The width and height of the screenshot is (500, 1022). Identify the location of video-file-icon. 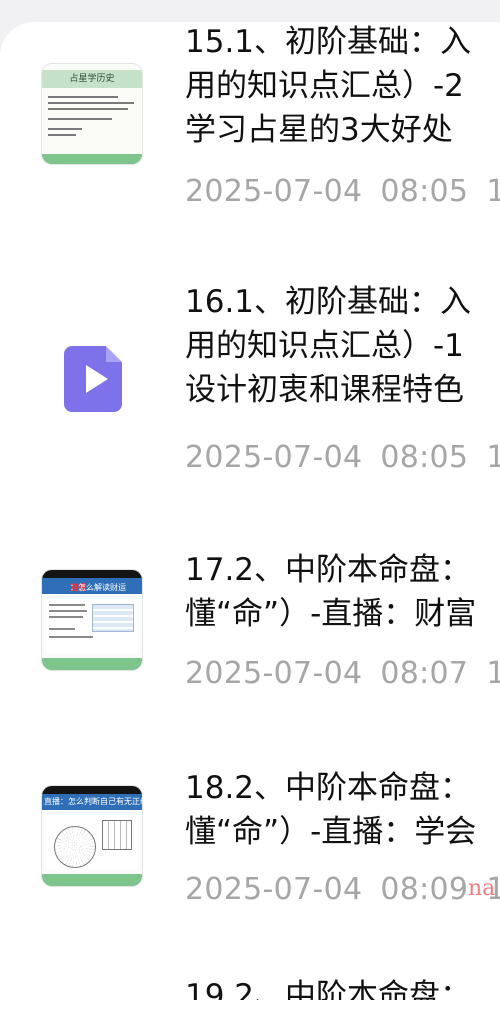
(93, 379).